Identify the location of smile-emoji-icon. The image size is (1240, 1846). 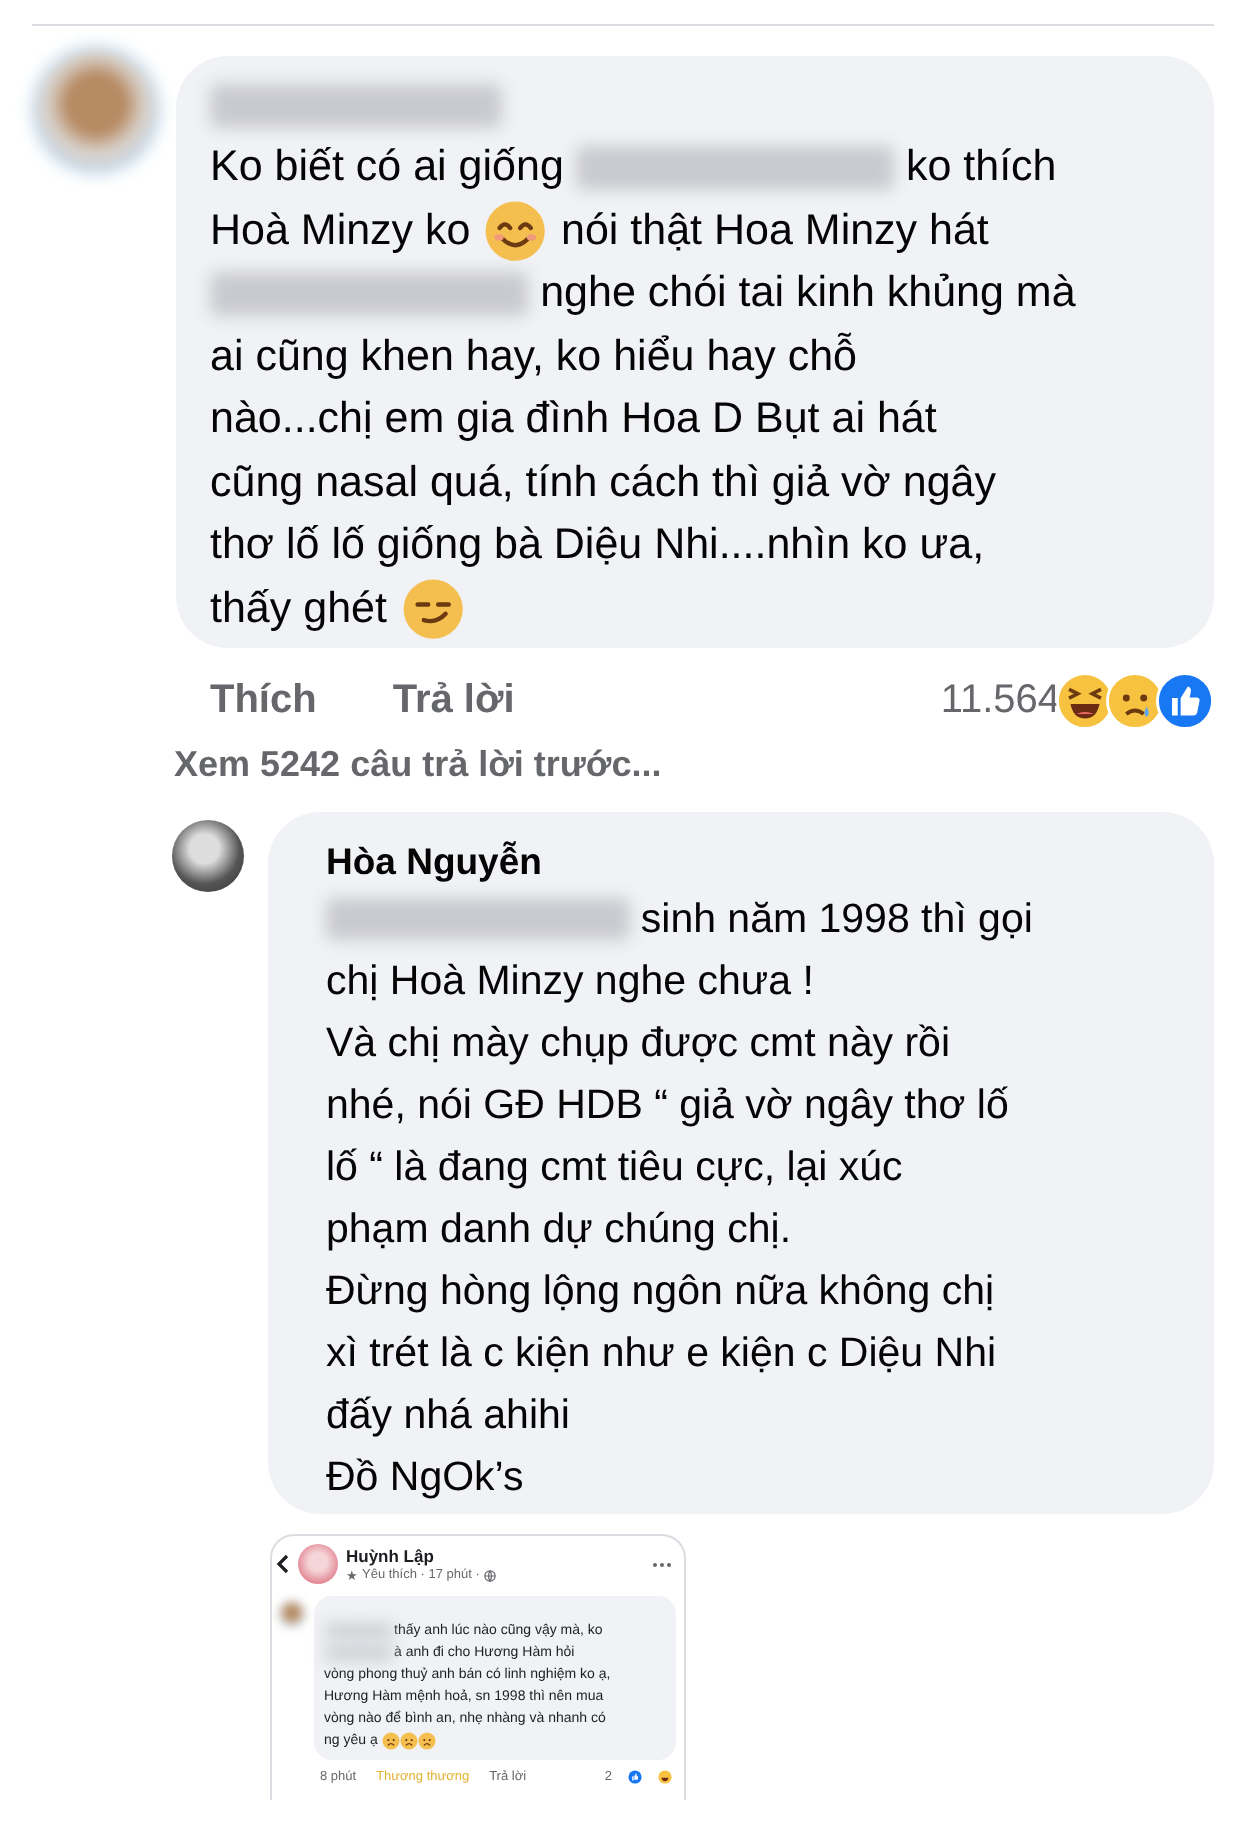
(515, 230).